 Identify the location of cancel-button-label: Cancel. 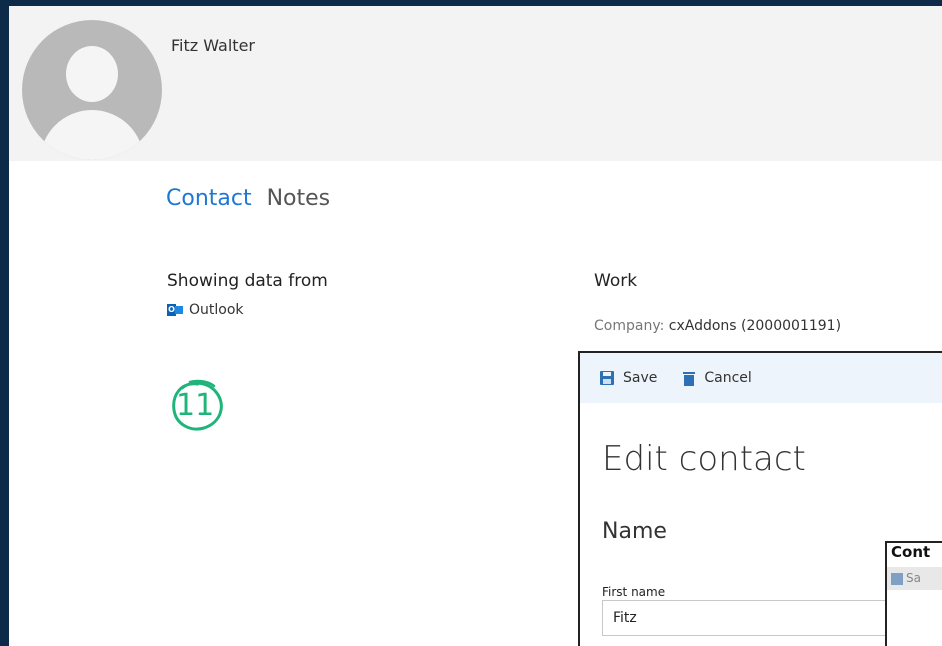
(728, 378).